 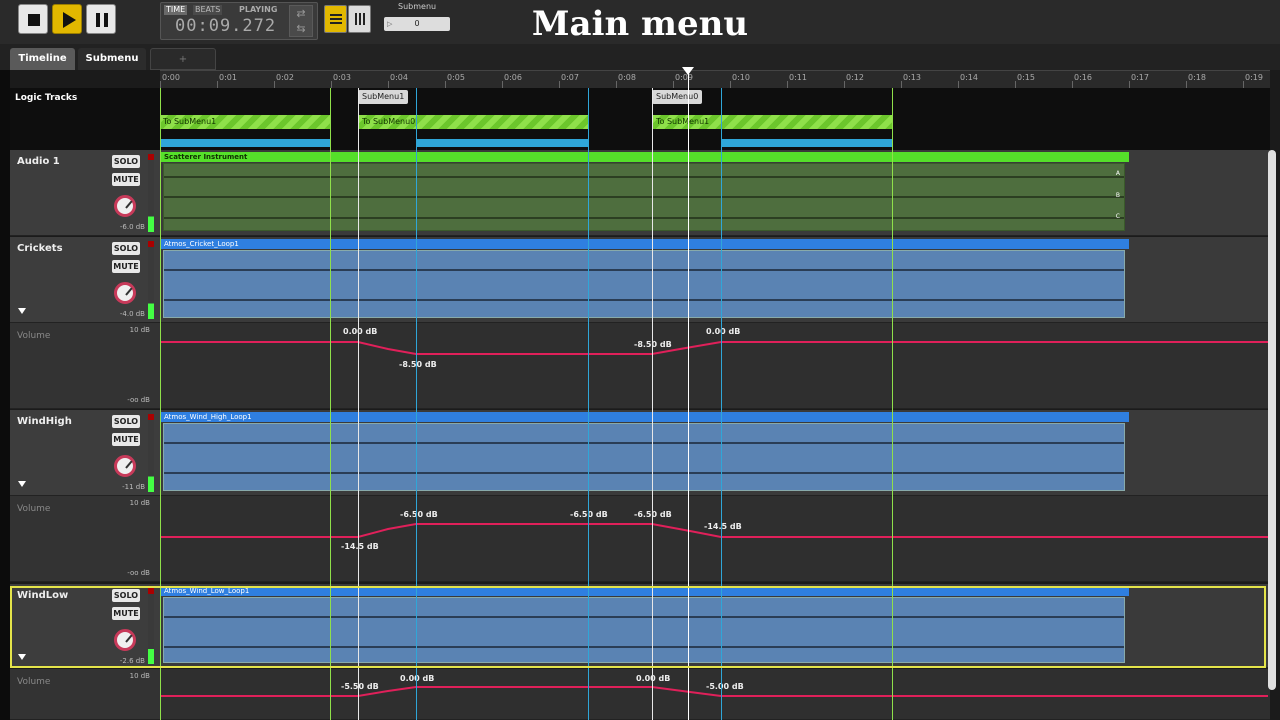 What do you see at coordinates (1272, 420) in the screenshot?
I see `vertical-scrollbar` at bounding box center [1272, 420].